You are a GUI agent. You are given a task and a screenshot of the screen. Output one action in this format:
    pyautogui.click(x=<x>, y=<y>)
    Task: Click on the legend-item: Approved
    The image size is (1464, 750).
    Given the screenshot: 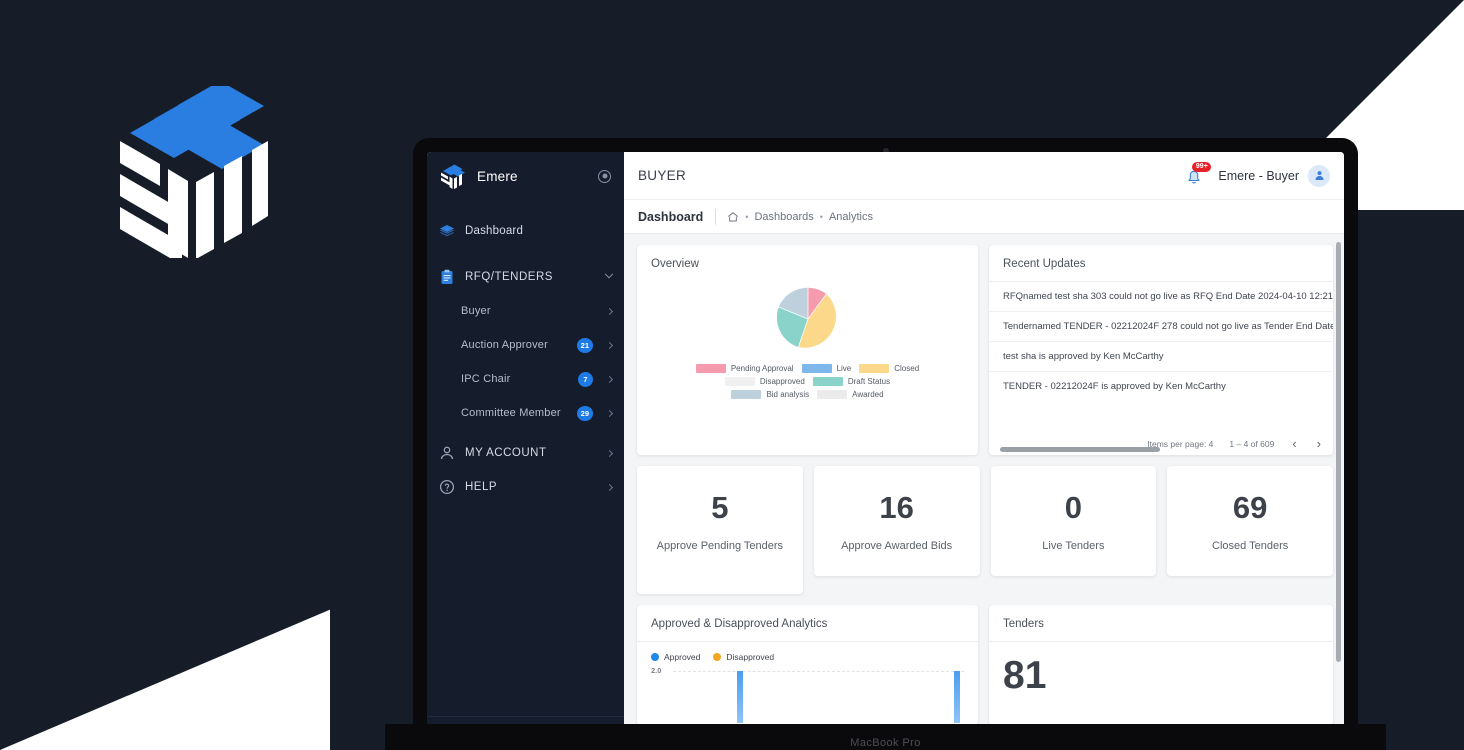 What is the action you would take?
    pyautogui.click(x=675, y=657)
    